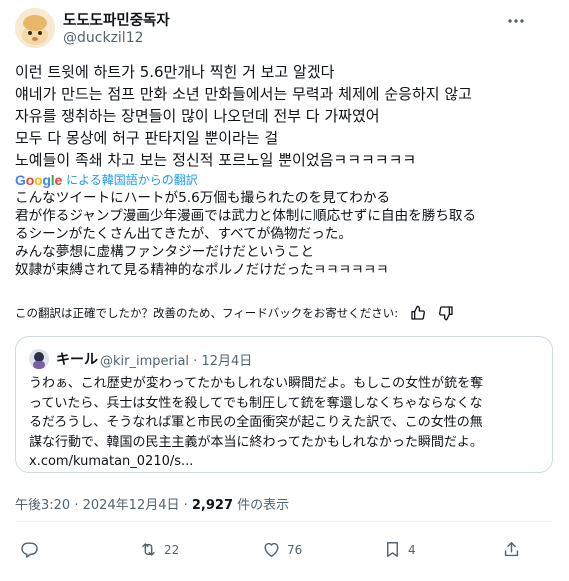  What do you see at coordinates (271, 549) in the screenshot?
I see `heart-icon` at bounding box center [271, 549].